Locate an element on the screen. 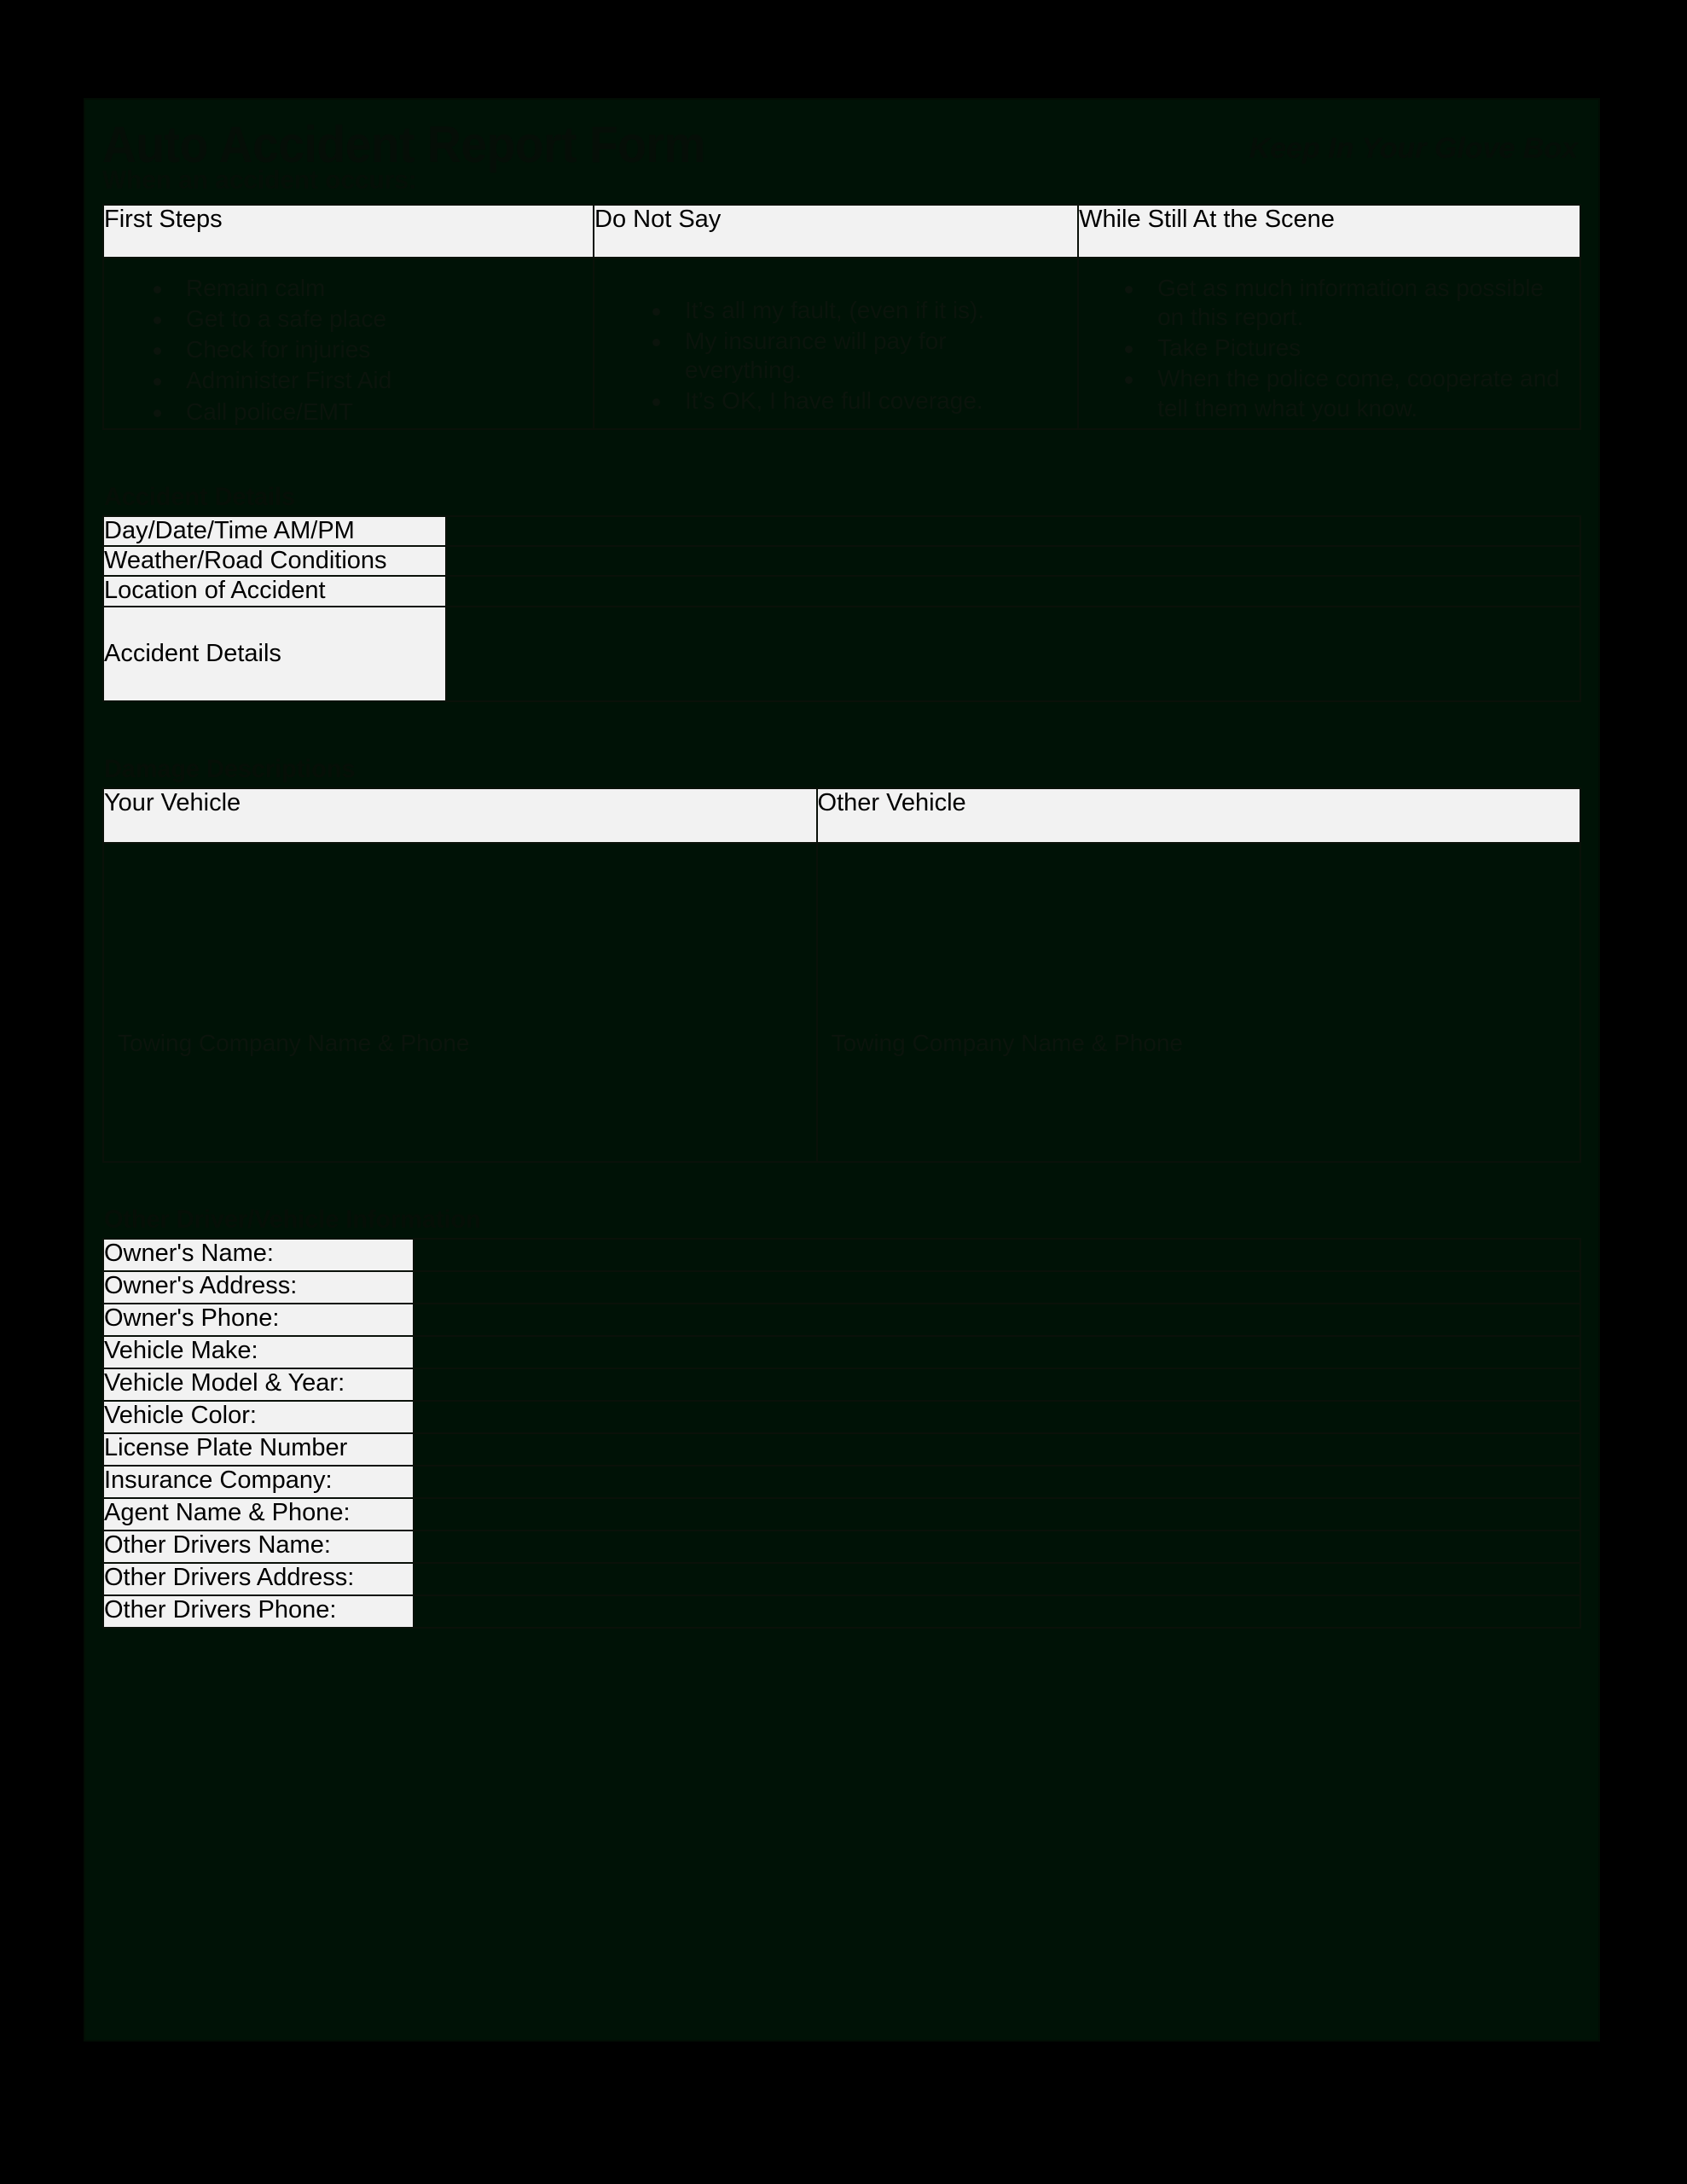 The width and height of the screenshot is (1687, 2184). driver-label-other-drivers-address: Other Drivers Address: is located at coordinates (259, 1580).